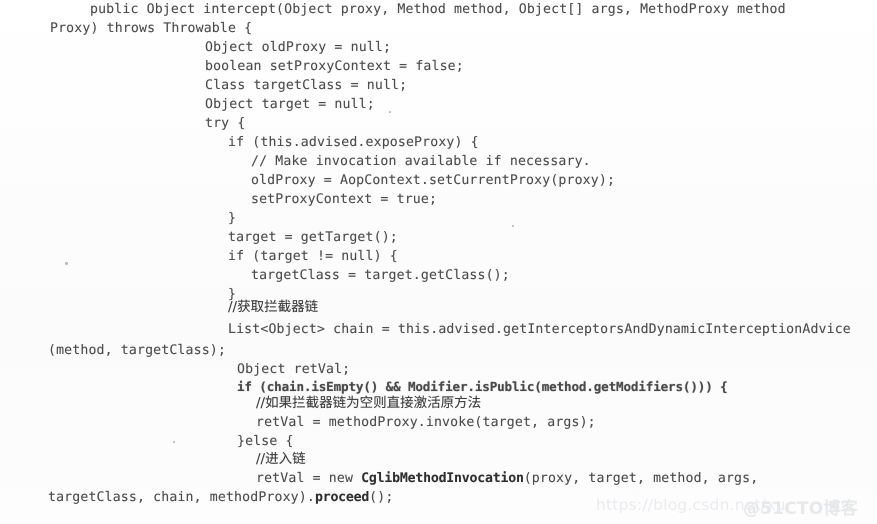 This screenshot has width=877, height=524. What do you see at coordinates (641, 478) in the screenshot?
I see `code-text: (proxy, target, method, args,` at bounding box center [641, 478].